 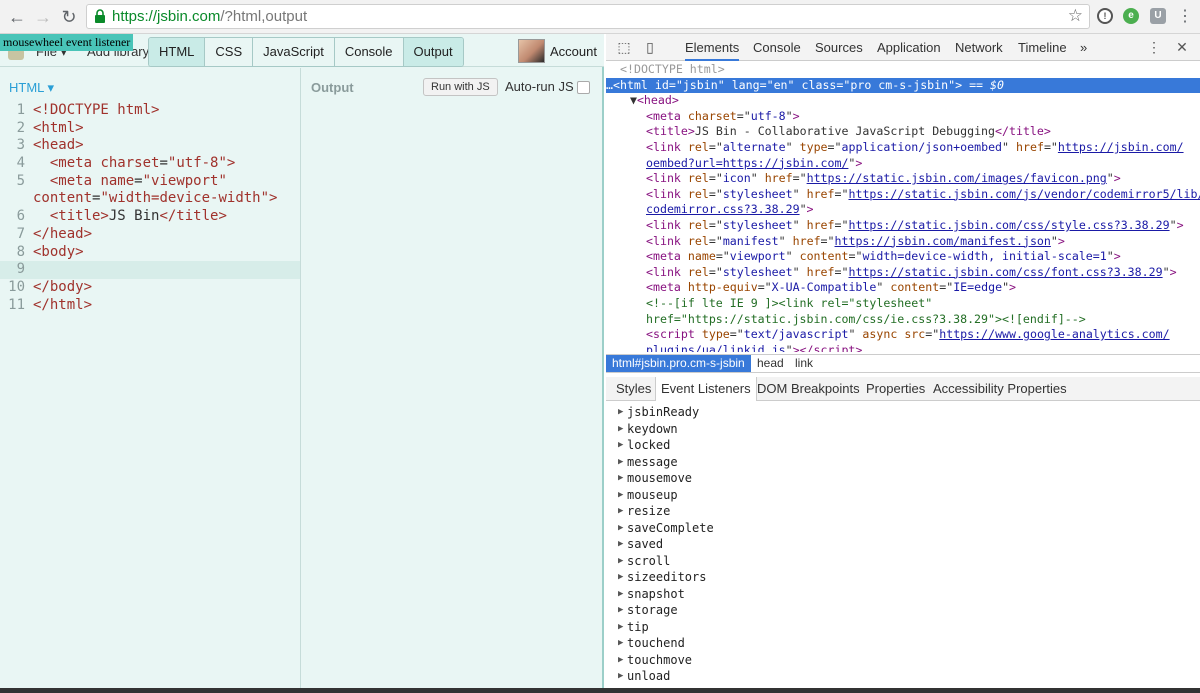 What do you see at coordinates (573, 51) in the screenshot?
I see `account-menu: Account` at bounding box center [573, 51].